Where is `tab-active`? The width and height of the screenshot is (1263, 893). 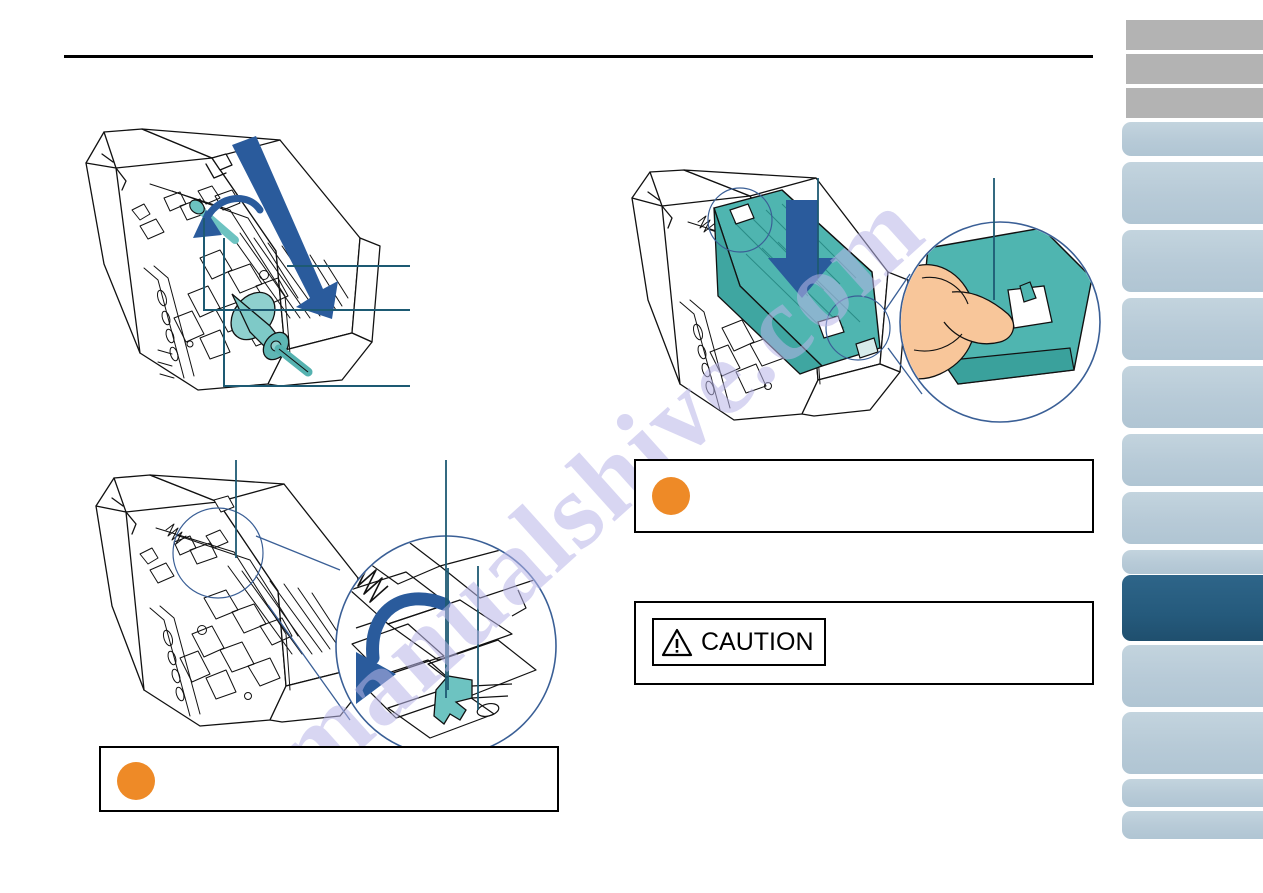 tab-active is located at coordinates (1192, 608).